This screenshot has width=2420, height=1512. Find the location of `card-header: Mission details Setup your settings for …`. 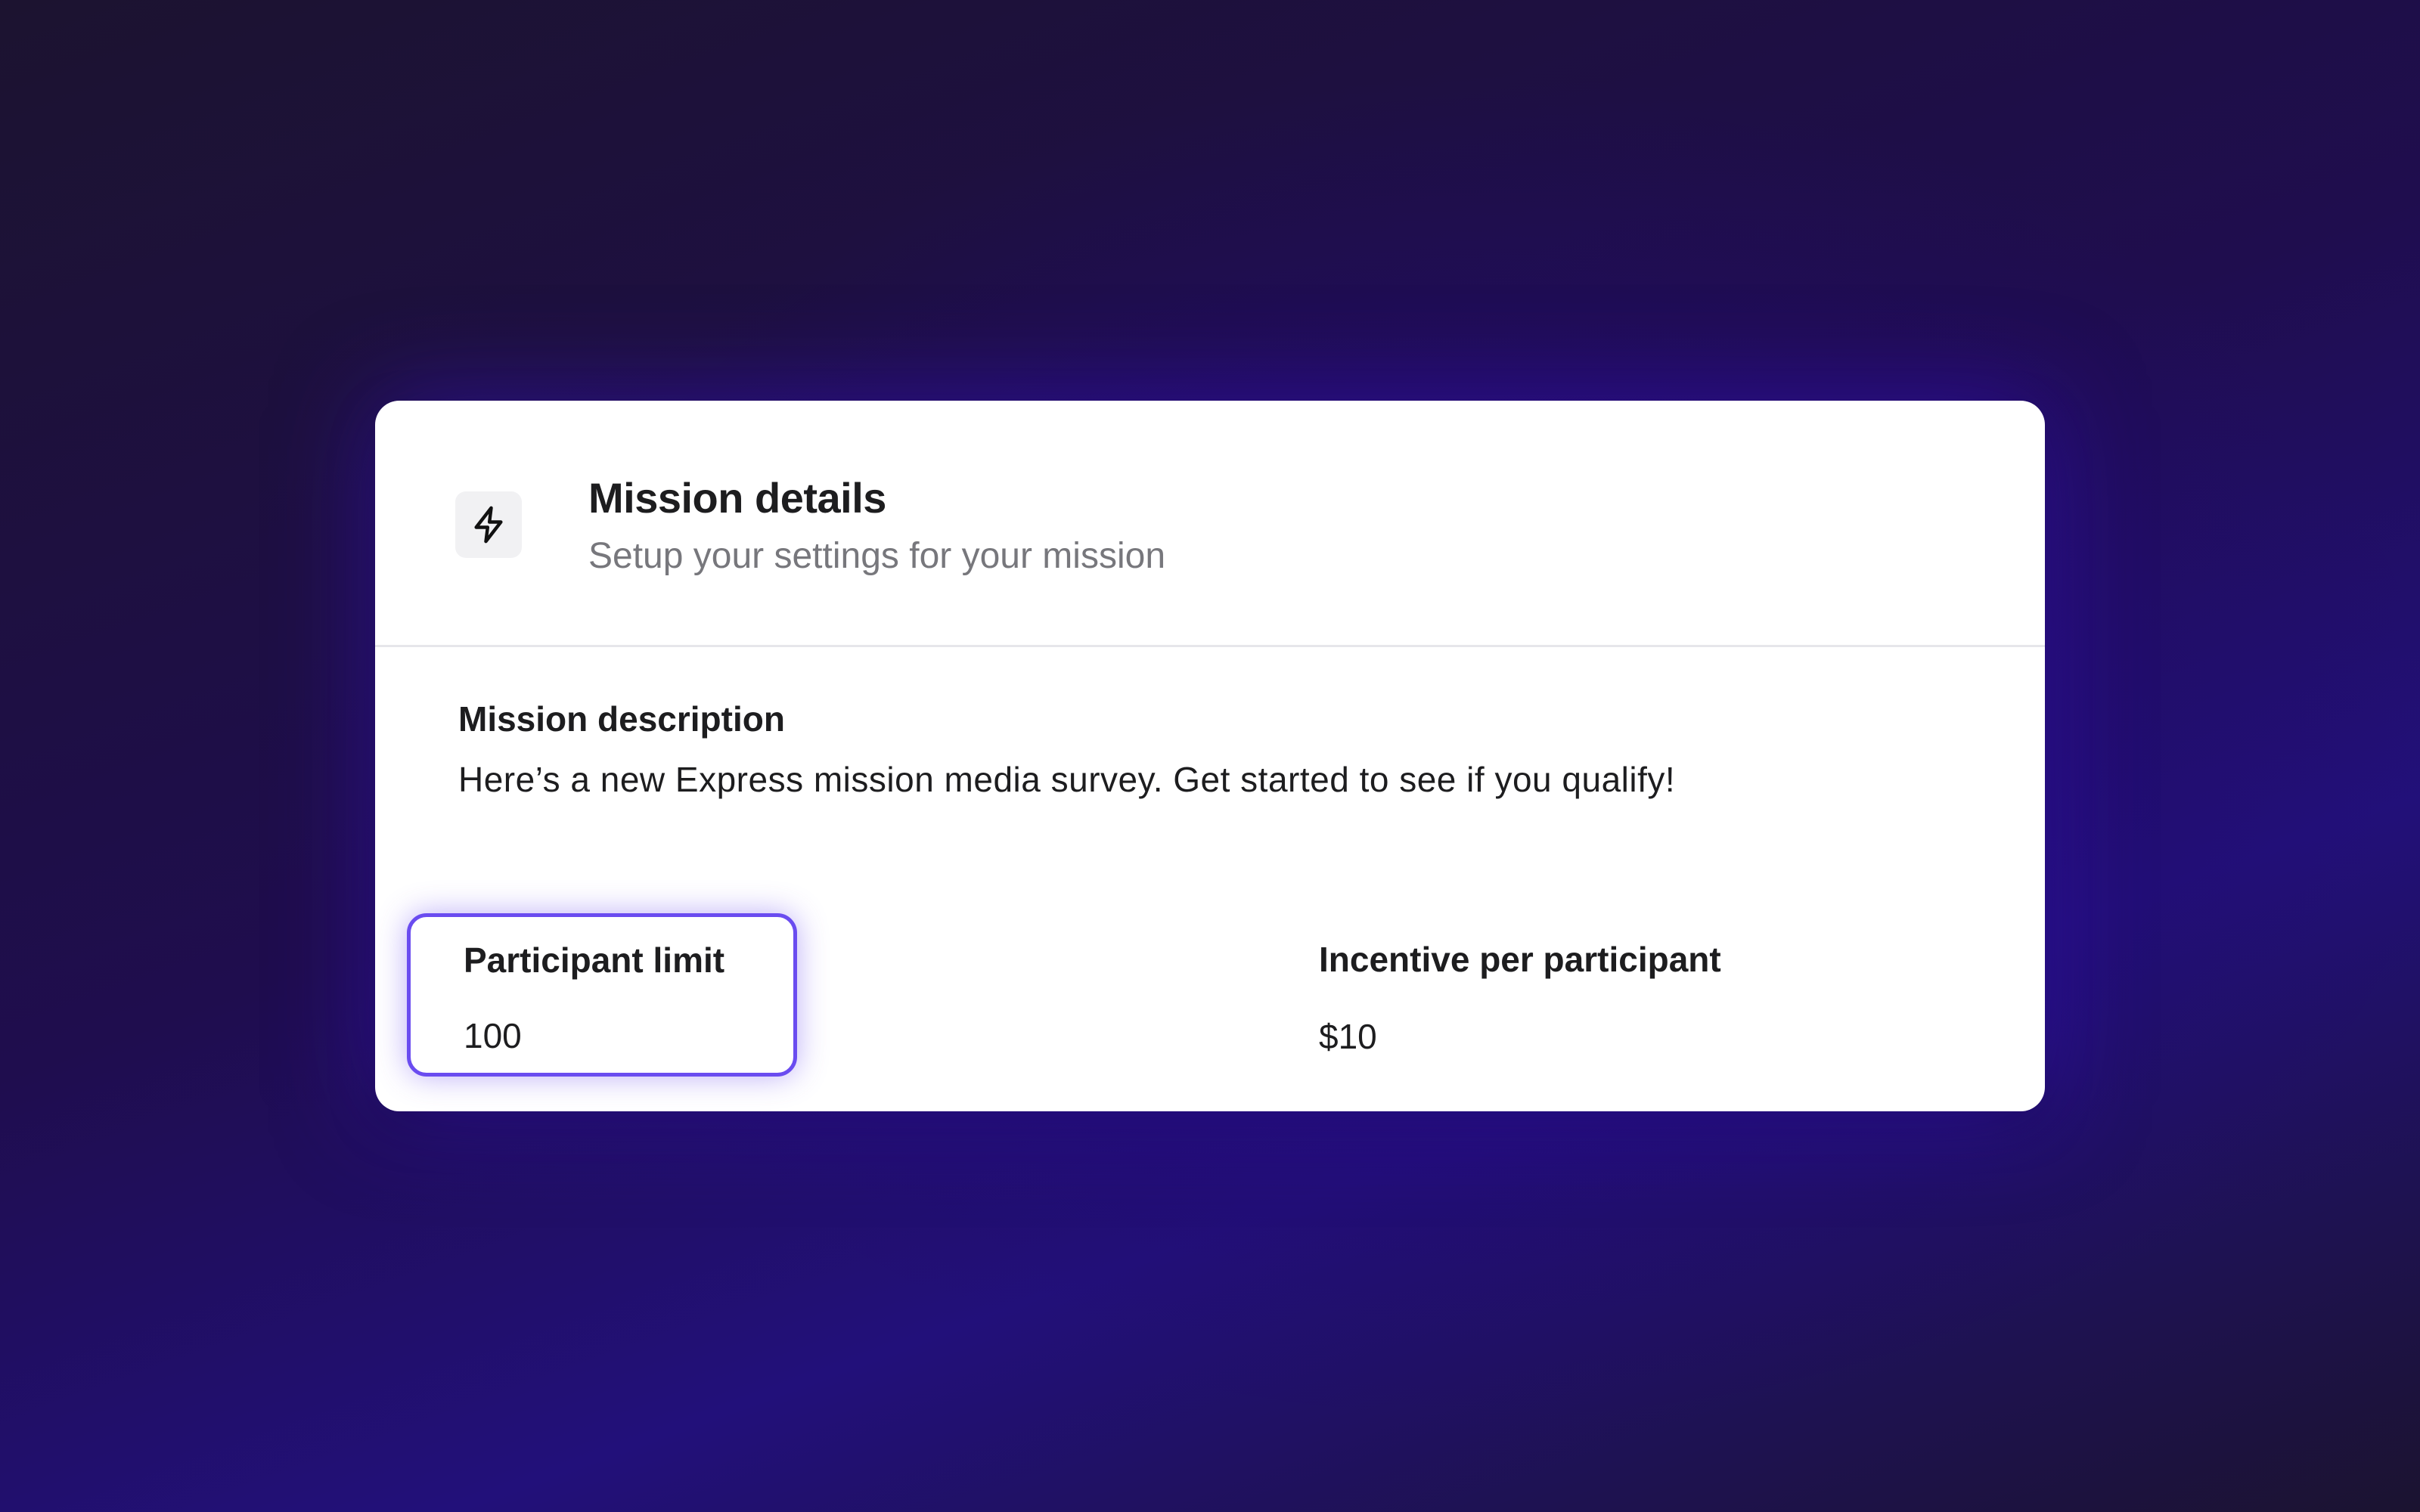

card-header: Mission details Setup your settings for … is located at coordinates (1210, 524).